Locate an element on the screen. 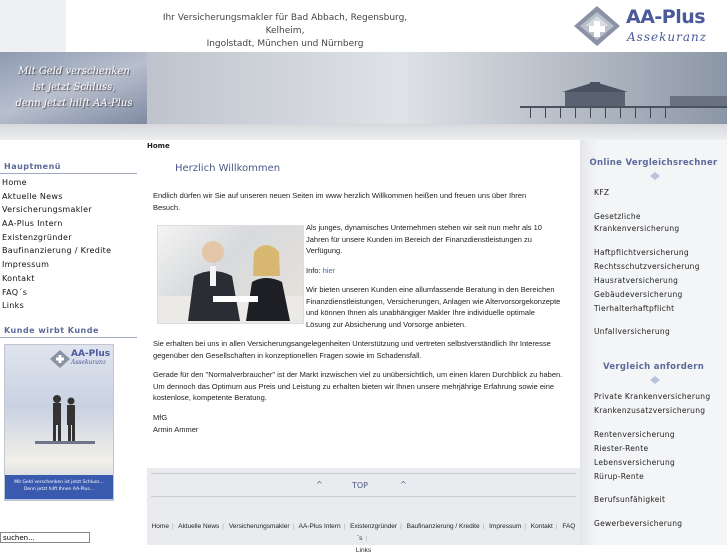 The width and height of the screenshot is (727, 557). referral-heading: Kunde wirbt Kunde is located at coordinates (68, 332).